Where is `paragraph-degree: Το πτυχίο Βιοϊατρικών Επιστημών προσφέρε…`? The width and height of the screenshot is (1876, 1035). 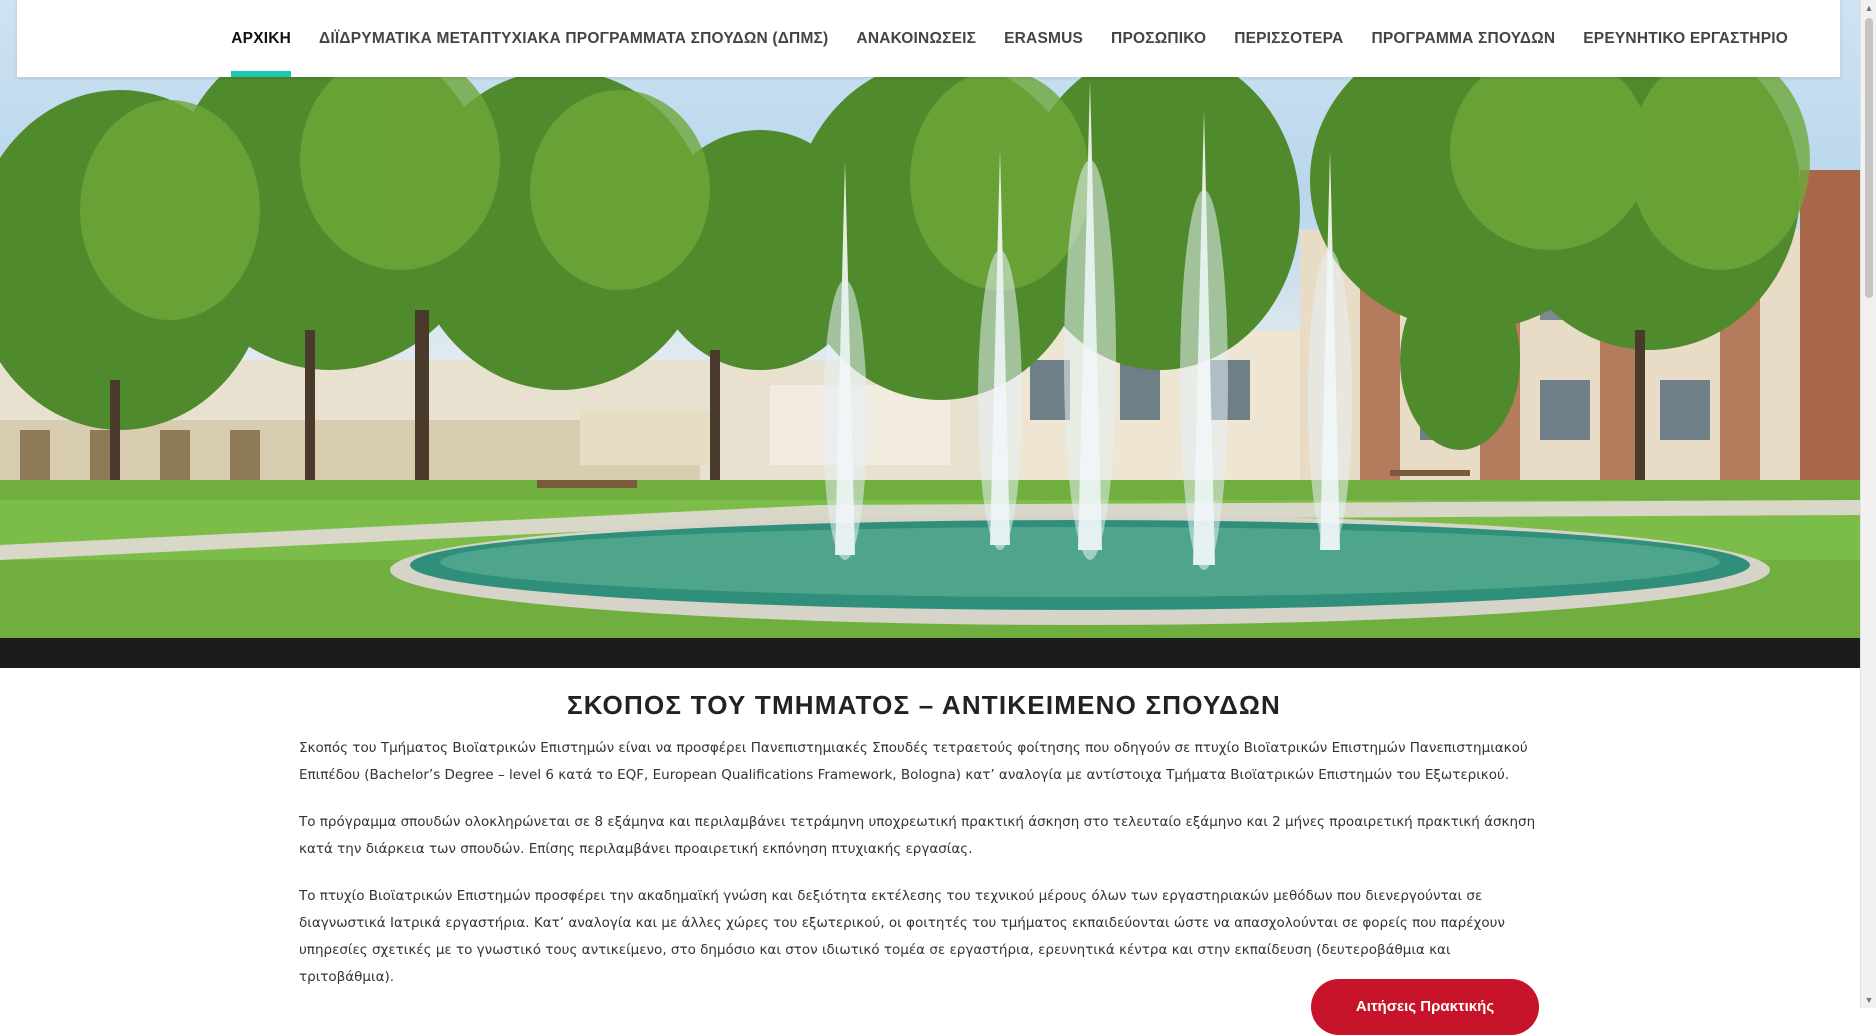 paragraph-degree: Το πτυχίο Βιοϊατρικών Επιστημών προσφέρε… is located at coordinates (902, 936).